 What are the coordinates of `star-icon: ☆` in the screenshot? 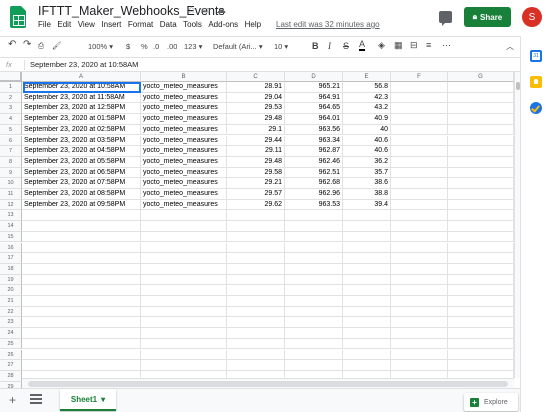 It's located at (191, 10).